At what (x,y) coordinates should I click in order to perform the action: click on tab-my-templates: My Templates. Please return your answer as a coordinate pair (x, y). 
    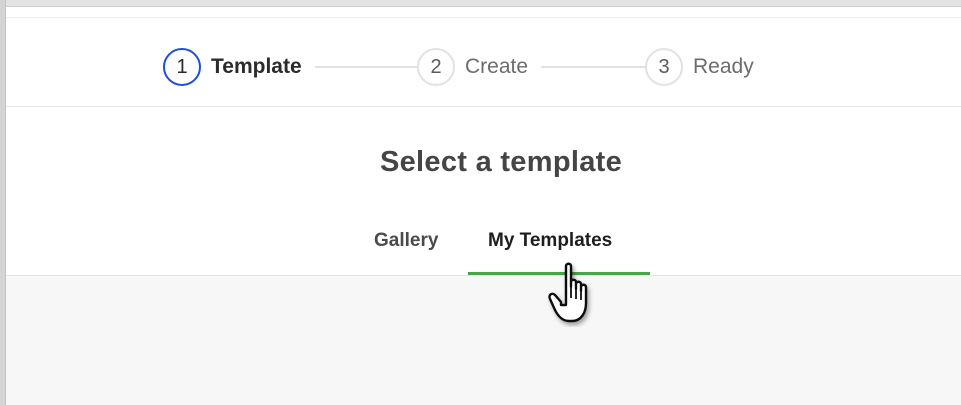
    Looking at the image, I should click on (550, 241).